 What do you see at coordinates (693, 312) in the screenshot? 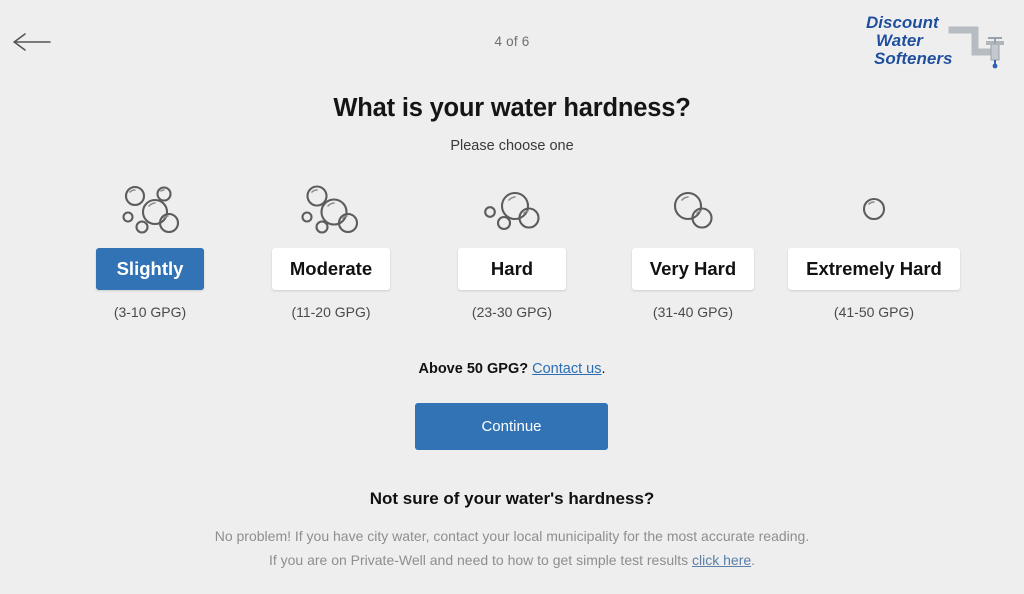
I see `hardness-option-range: (31-40 GPG)` at bounding box center [693, 312].